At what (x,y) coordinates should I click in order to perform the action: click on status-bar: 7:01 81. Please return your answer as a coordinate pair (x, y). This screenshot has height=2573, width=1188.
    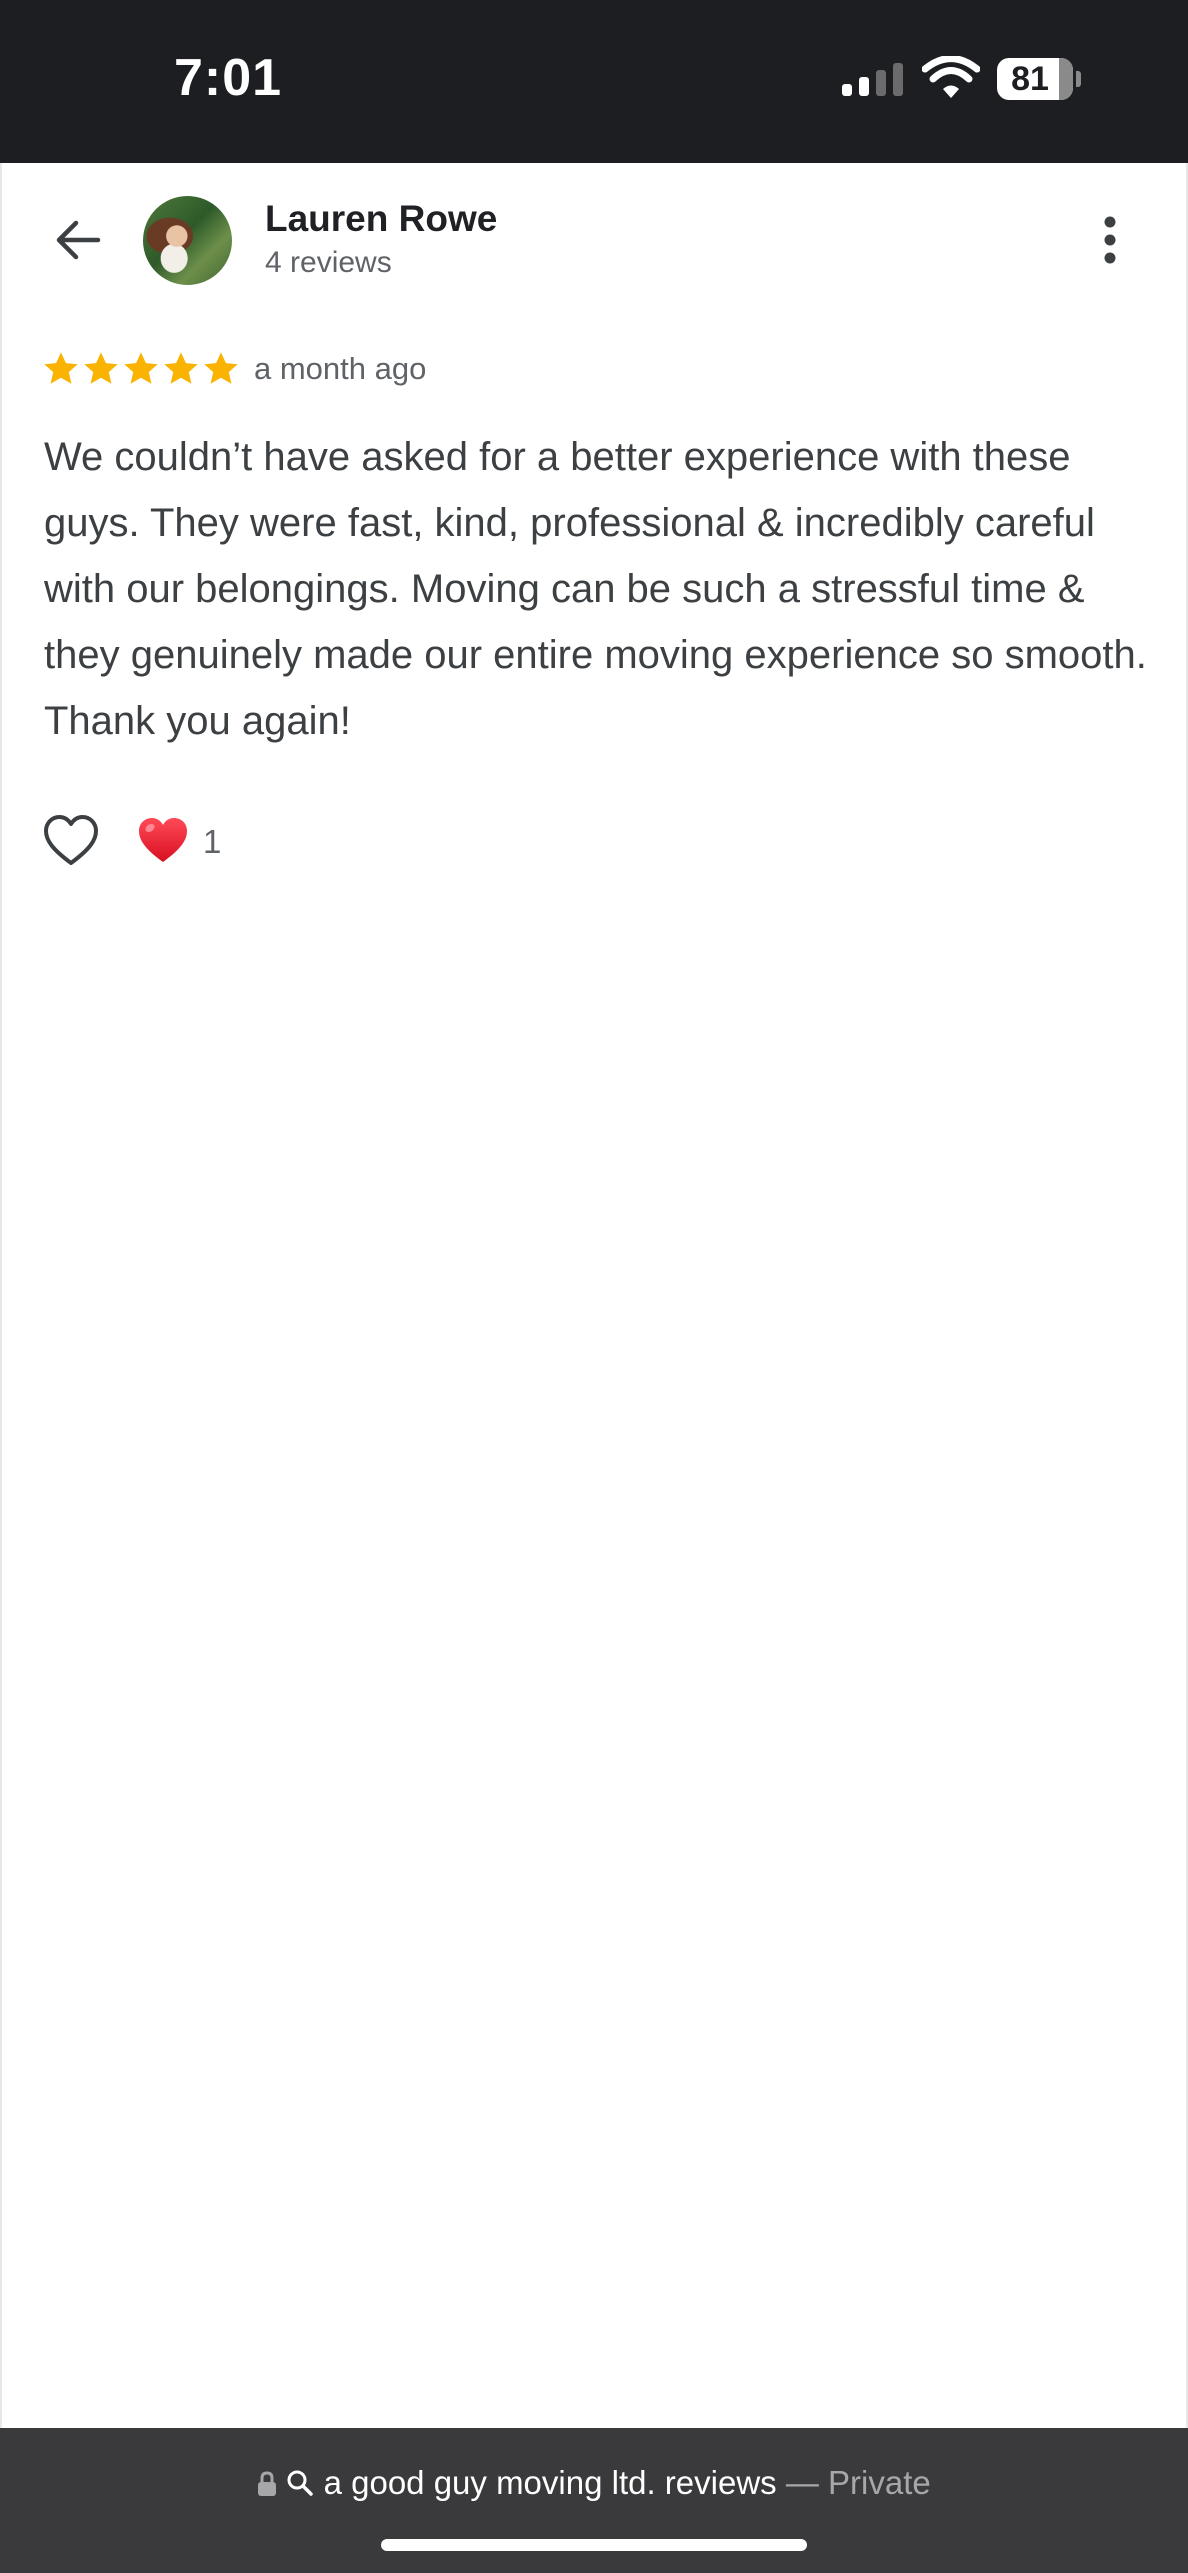
    Looking at the image, I should click on (594, 81).